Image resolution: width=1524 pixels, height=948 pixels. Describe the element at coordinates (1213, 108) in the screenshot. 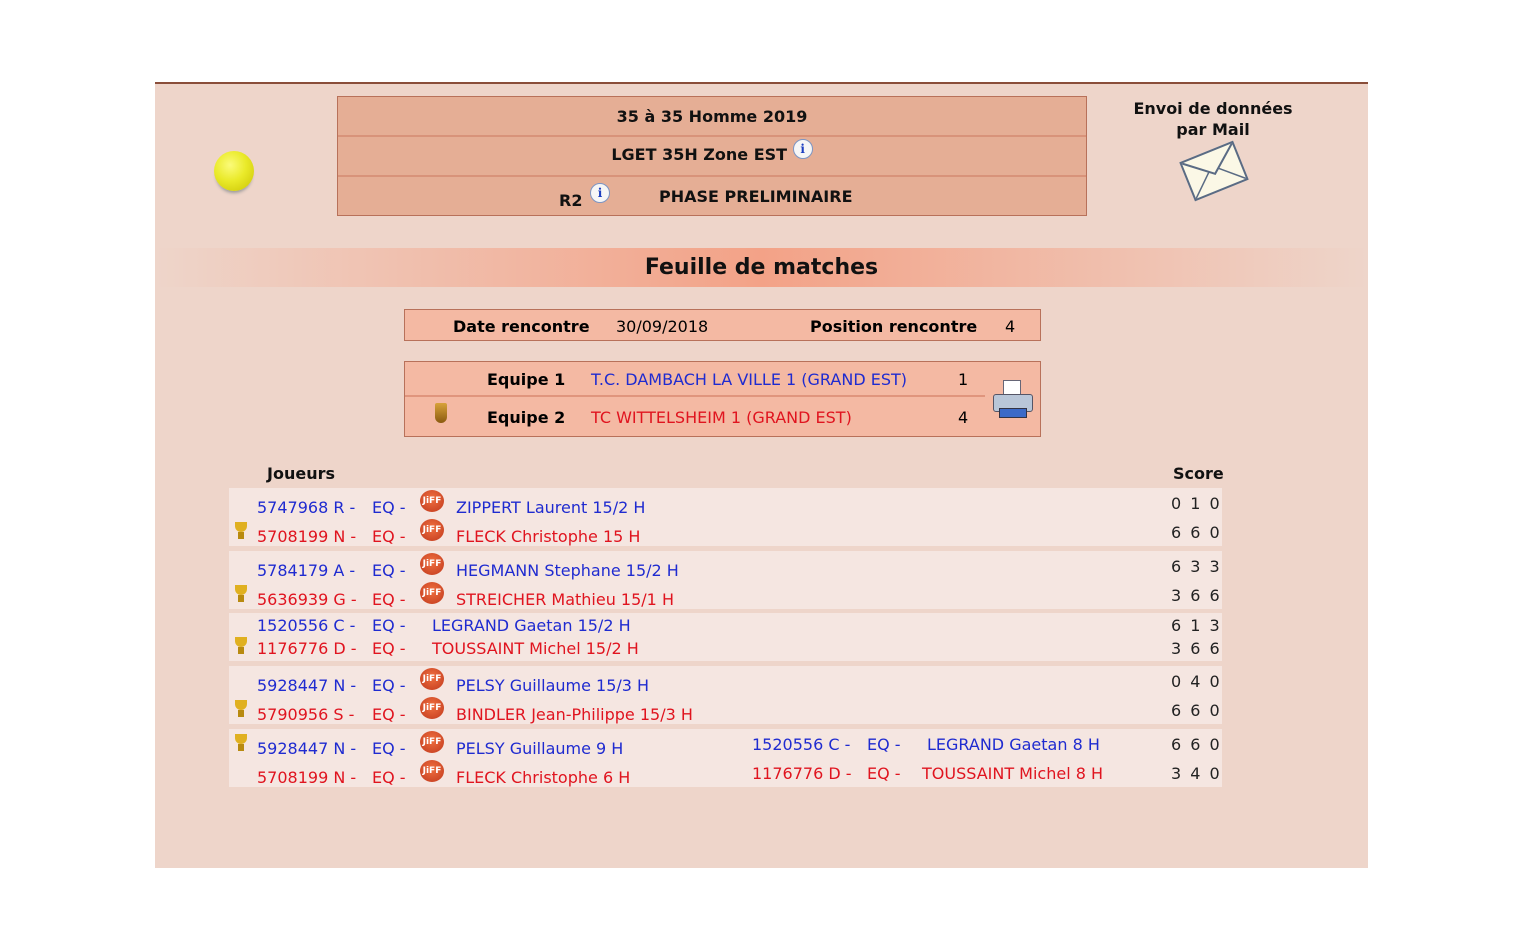

I see `mail-label-line1: Envoi de données` at that location.